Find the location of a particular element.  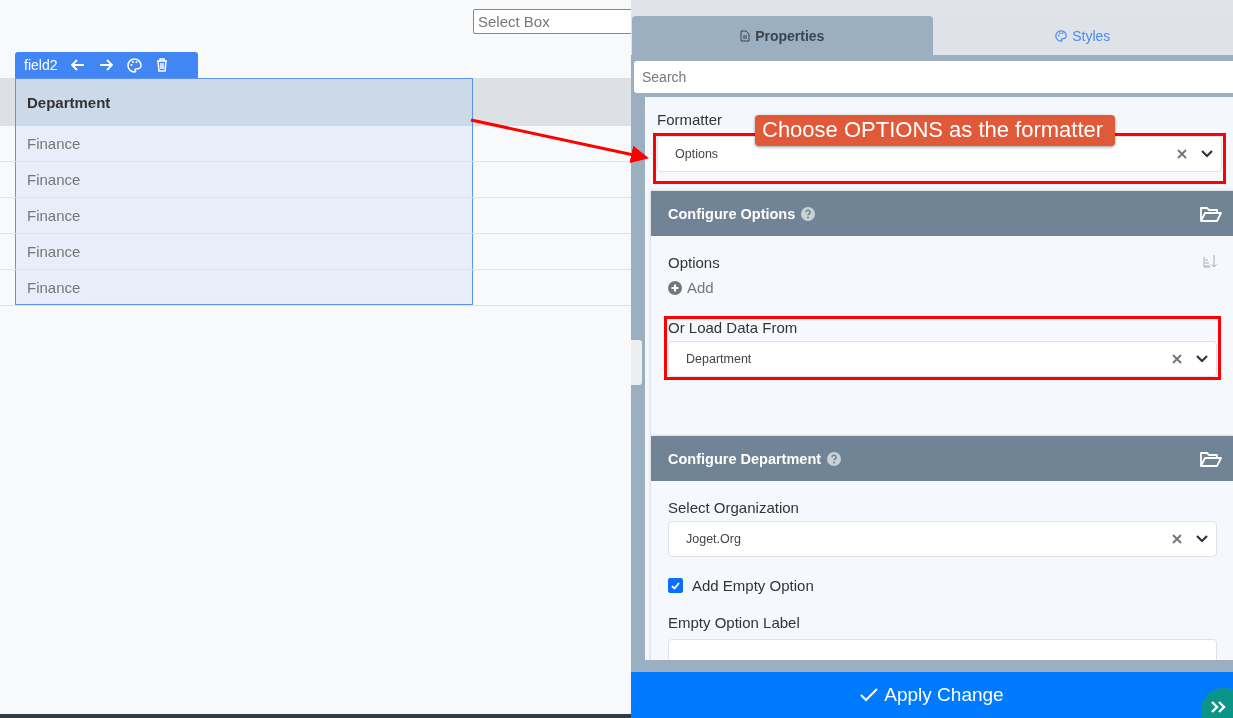

document-icon is located at coordinates (745, 35).